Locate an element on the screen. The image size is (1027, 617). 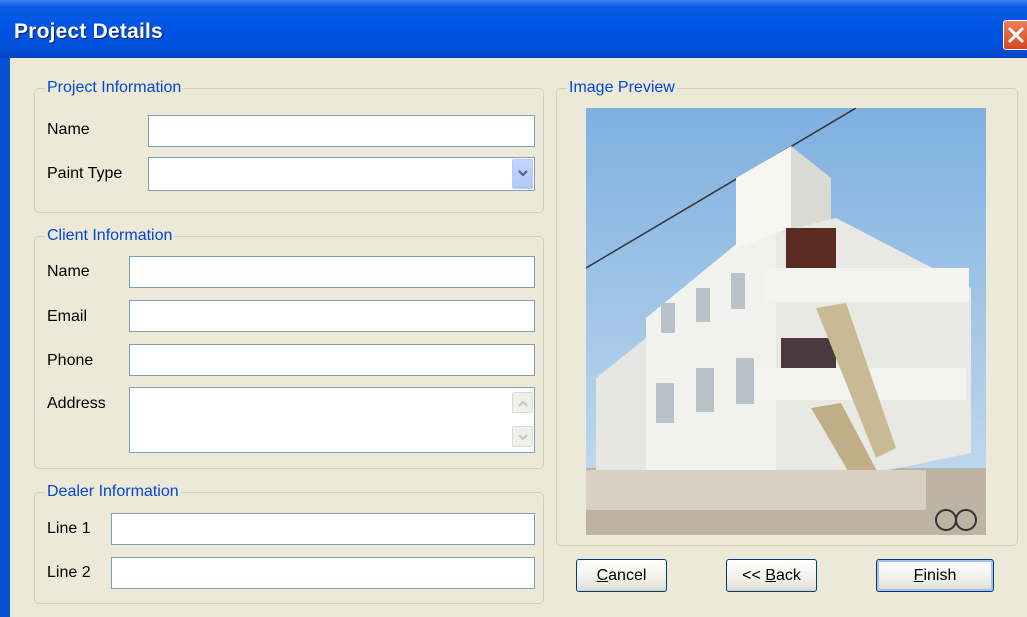
paint-type-dropdown-button is located at coordinates (522, 174).